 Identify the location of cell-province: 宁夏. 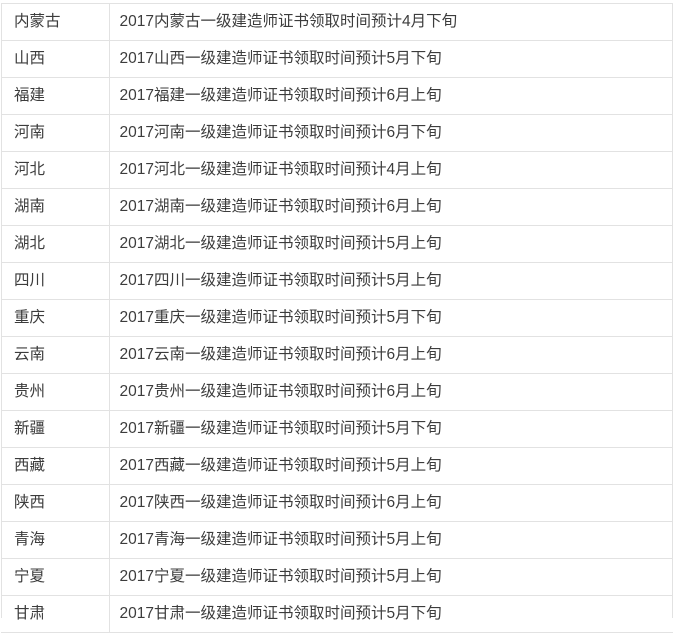
(55, 577).